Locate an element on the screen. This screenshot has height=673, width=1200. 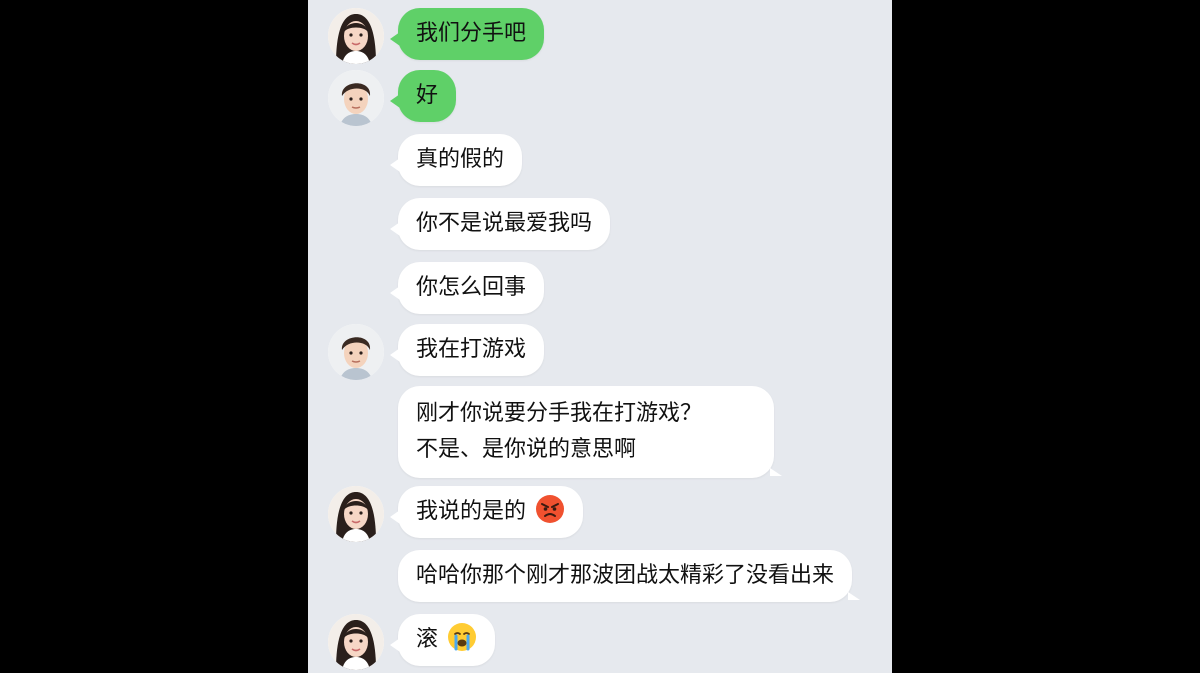
message-bubble: 刚才你说要分手我在打游戏？ 不是、是你说的意思啊 is located at coordinates (590, 432).